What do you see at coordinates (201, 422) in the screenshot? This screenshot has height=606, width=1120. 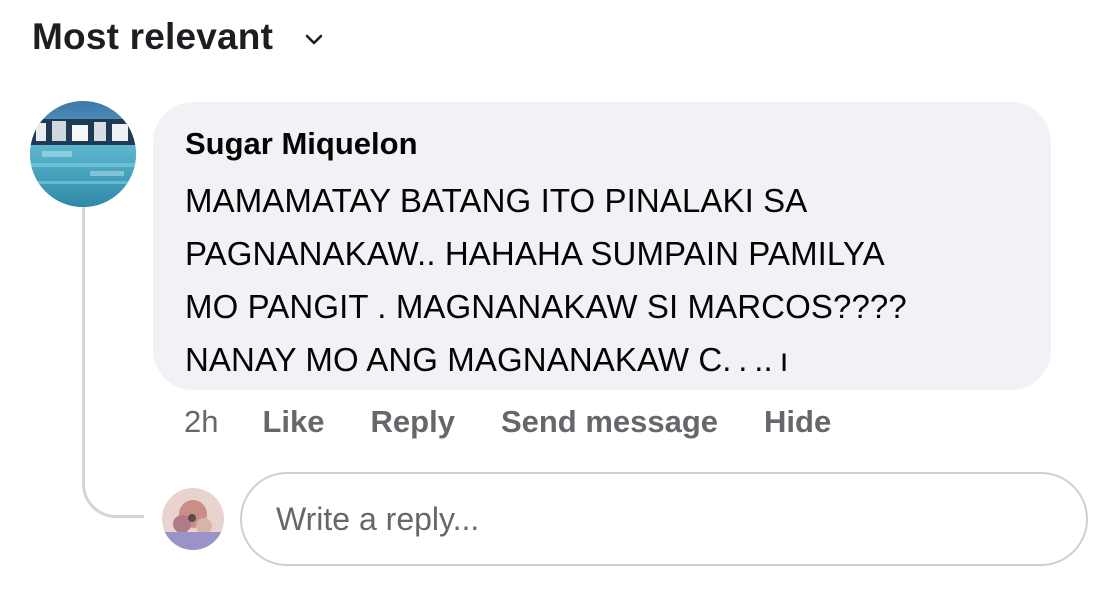 I see `comment-timestamp: 2h` at bounding box center [201, 422].